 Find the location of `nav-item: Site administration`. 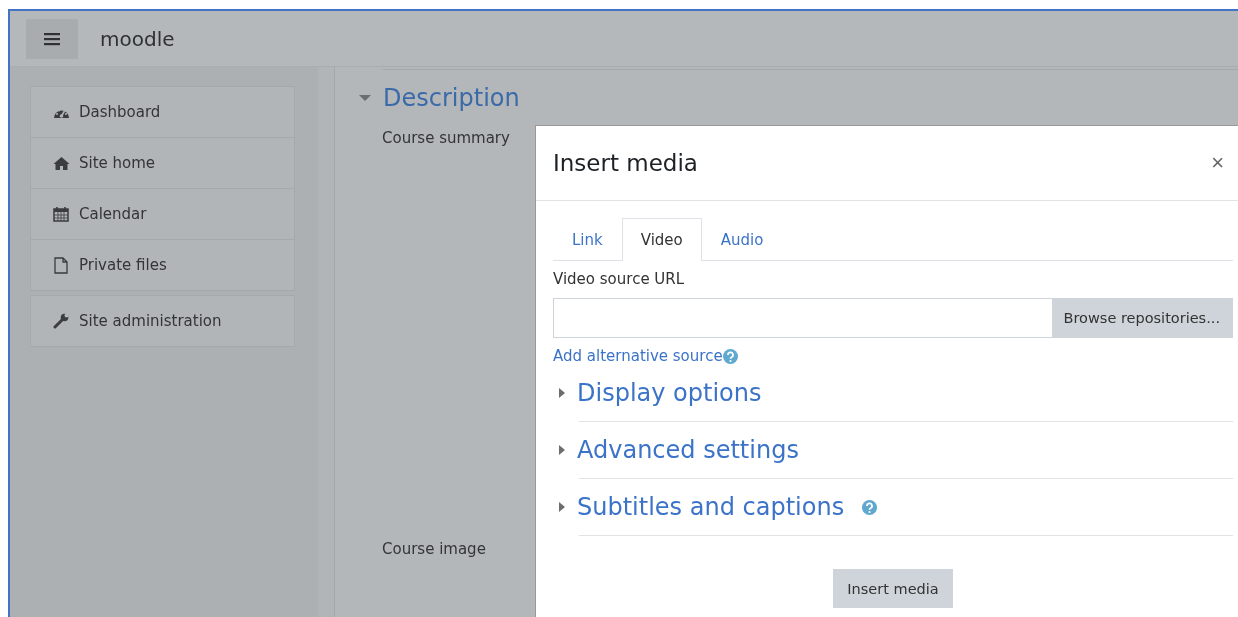

nav-item: Site administration is located at coordinates (162, 321).